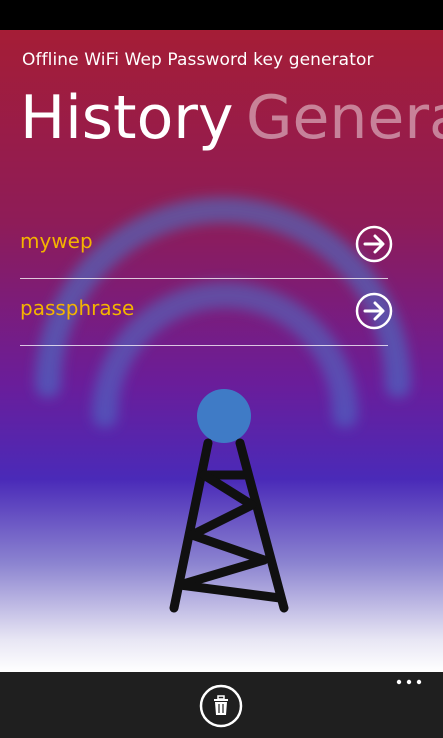 The height and width of the screenshot is (738, 443). I want to click on pivot-headers: n History Genera, so click(221, 118).